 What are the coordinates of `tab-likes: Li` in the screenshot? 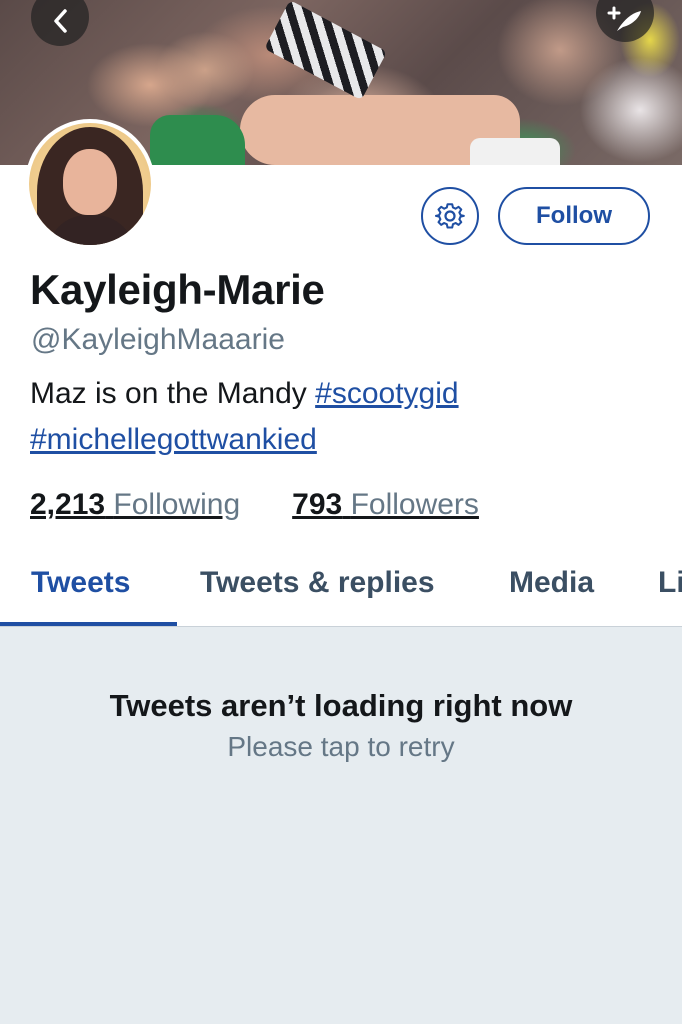 It's located at (670, 583).